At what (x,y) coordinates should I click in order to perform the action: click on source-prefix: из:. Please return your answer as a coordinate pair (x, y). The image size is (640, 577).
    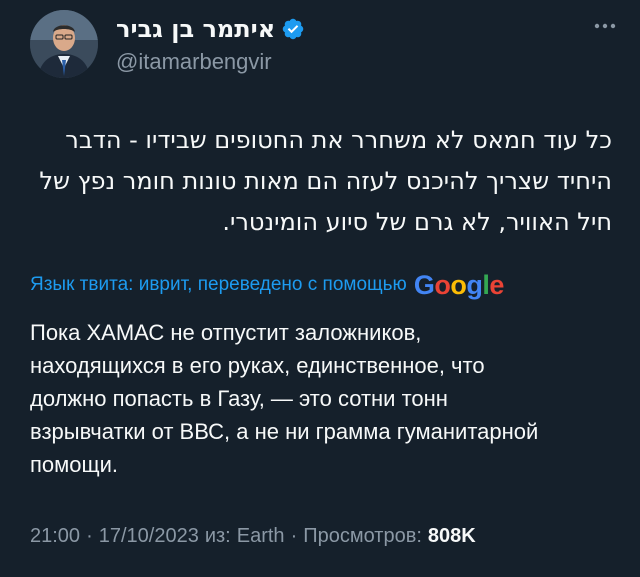
    Looking at the image, I should click on (217, 535).